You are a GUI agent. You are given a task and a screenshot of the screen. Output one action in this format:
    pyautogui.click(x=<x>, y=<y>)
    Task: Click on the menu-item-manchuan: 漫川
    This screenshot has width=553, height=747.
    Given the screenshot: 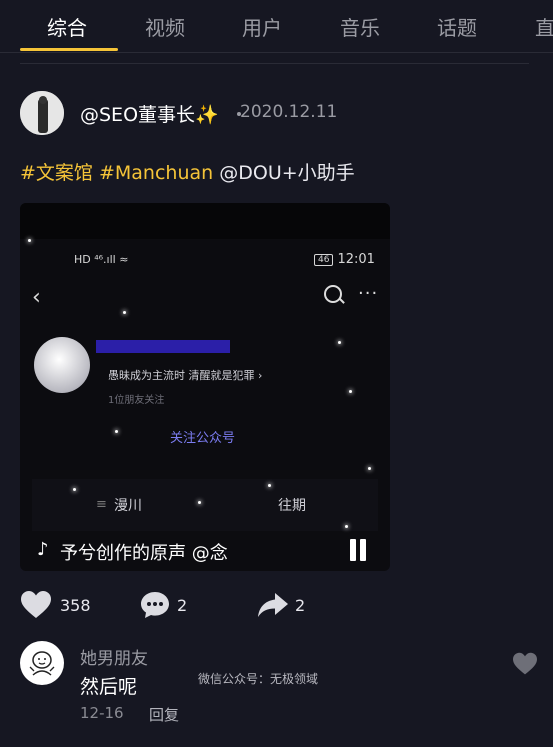 What is the action you would take?
    pyautogui.click(x=128, y=506)
    